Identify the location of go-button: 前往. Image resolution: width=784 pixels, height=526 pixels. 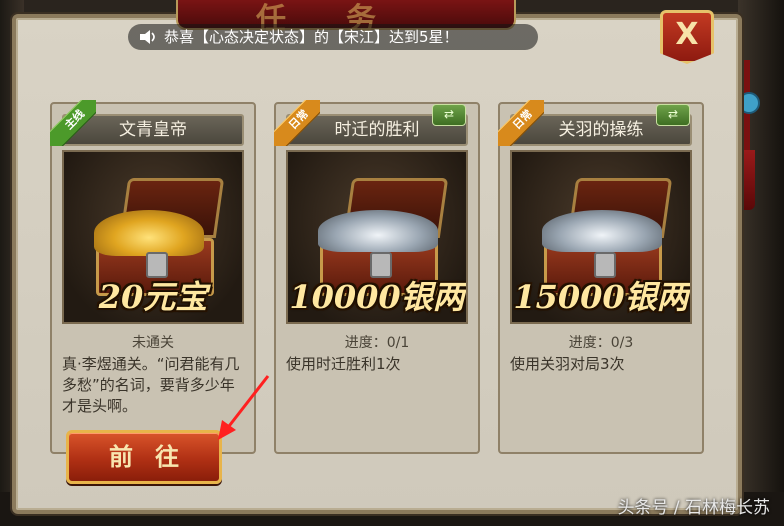
(144, 457).